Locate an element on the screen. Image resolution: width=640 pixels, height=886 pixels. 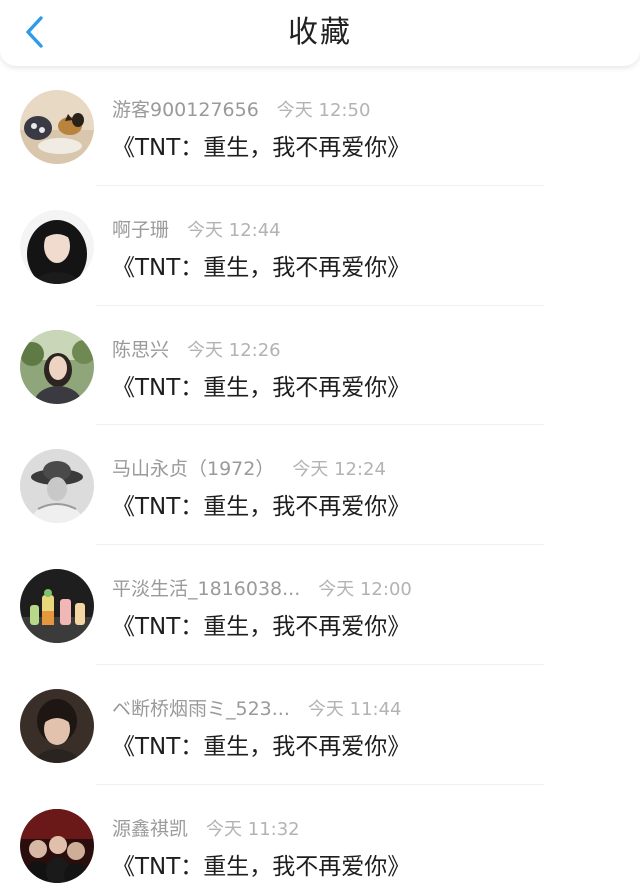
item-meta: 源鑫祺凯 今天 11:32 is located at coordinates (206, 827).